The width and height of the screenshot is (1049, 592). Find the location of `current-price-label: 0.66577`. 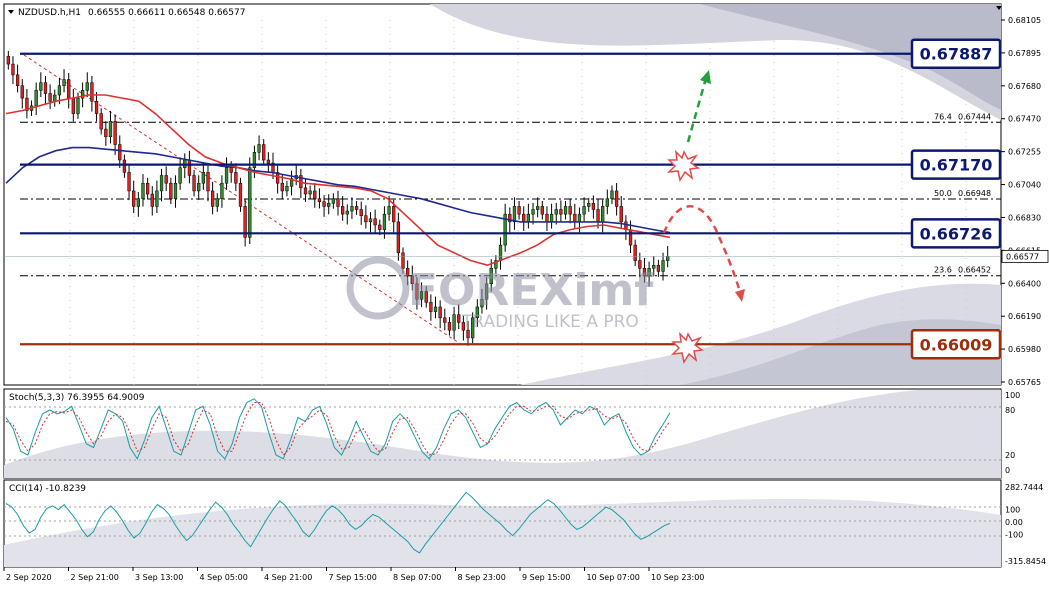

current-price-label: 0.66577 is located at coordinates (1022, 256).